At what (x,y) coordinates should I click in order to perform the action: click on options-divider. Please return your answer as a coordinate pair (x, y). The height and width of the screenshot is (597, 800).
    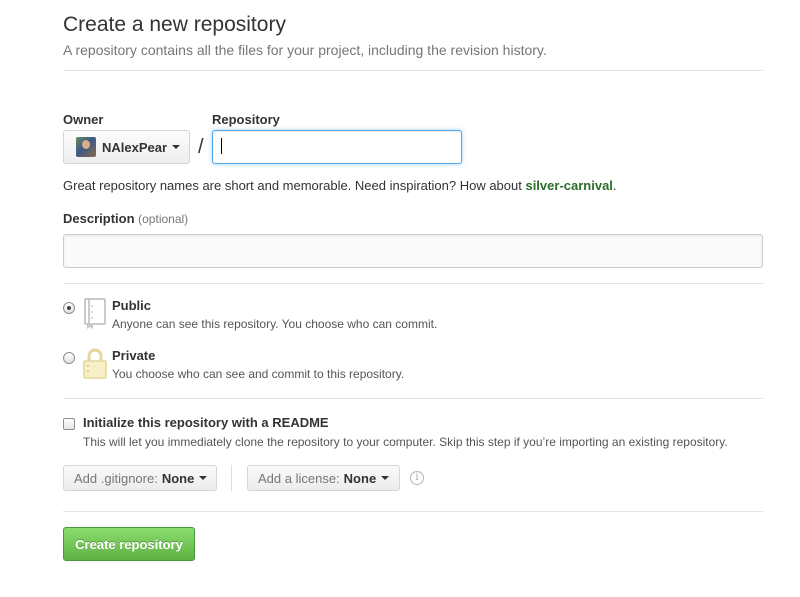
    Looking at the image, I should click on (413, 511).